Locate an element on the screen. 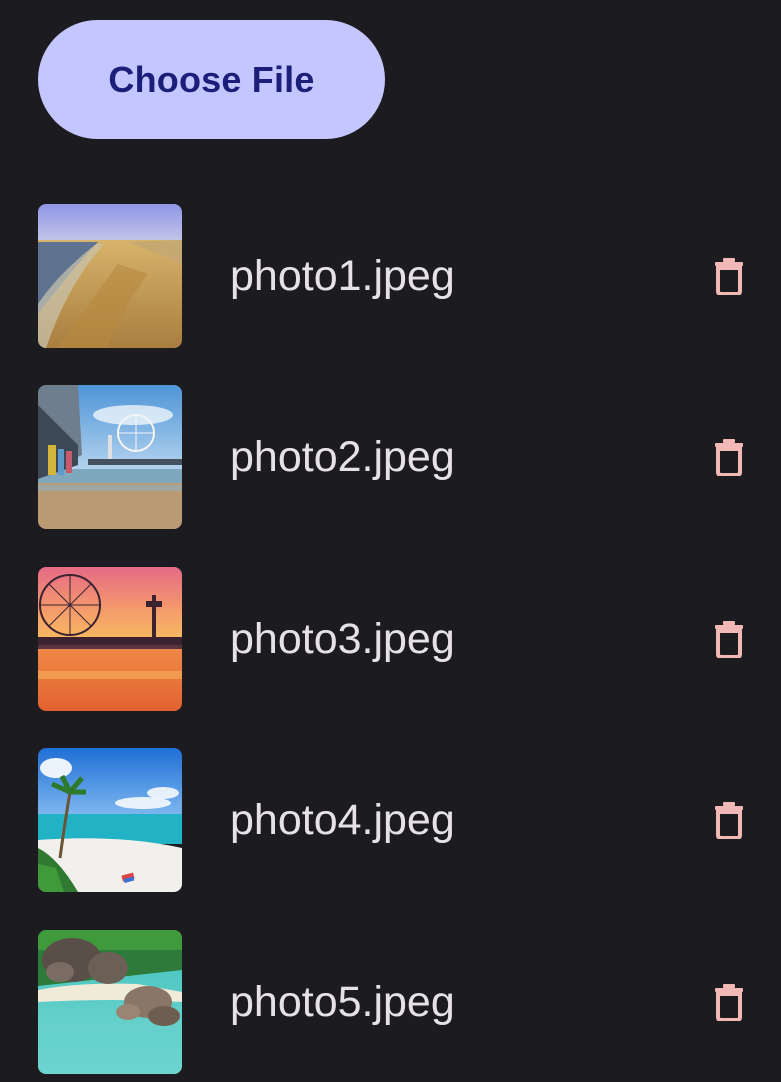 The width and height of the screenshot is (781, 1082). file-name: photo5.jpeg is located at coordinates (342, 1002).